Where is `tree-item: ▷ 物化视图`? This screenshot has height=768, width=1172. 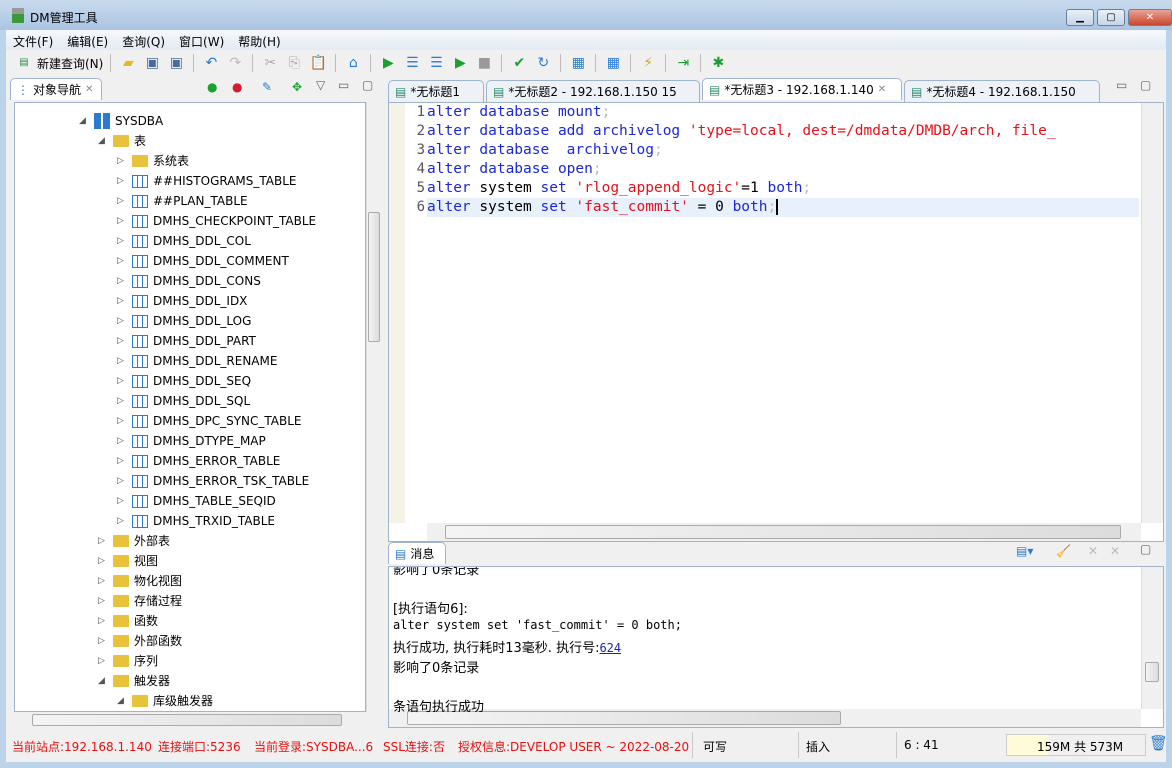 tree-item: ▷ 物化视图 is located at coordinates (140, 581).